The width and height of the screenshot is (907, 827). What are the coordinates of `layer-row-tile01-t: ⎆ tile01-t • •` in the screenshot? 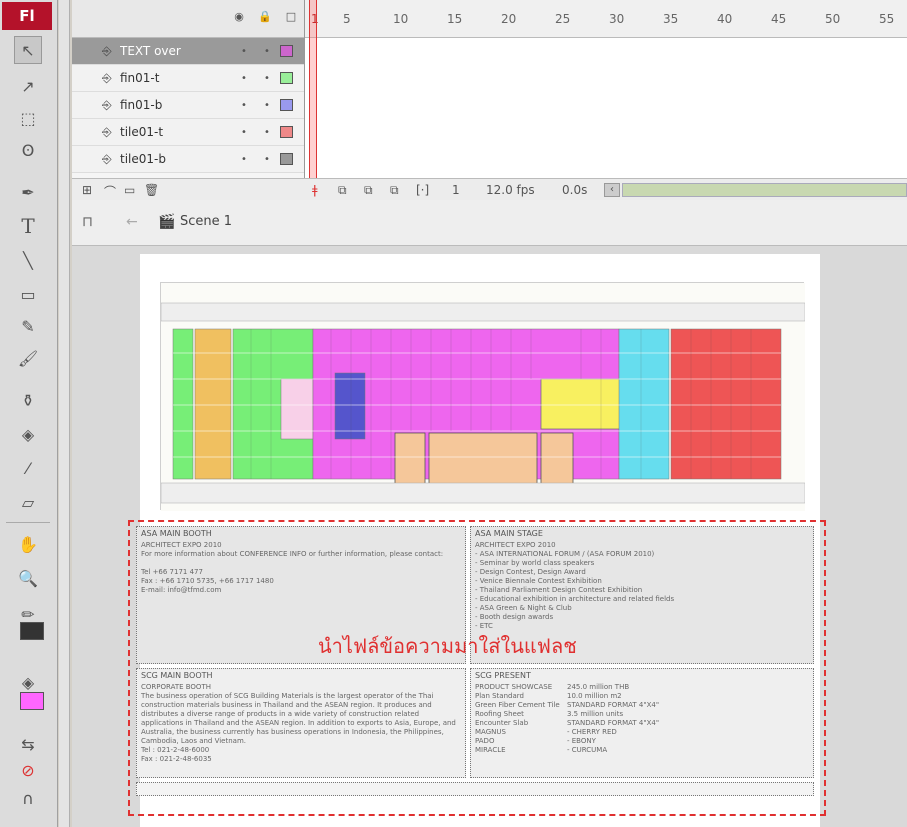 It's located at (188, 132).